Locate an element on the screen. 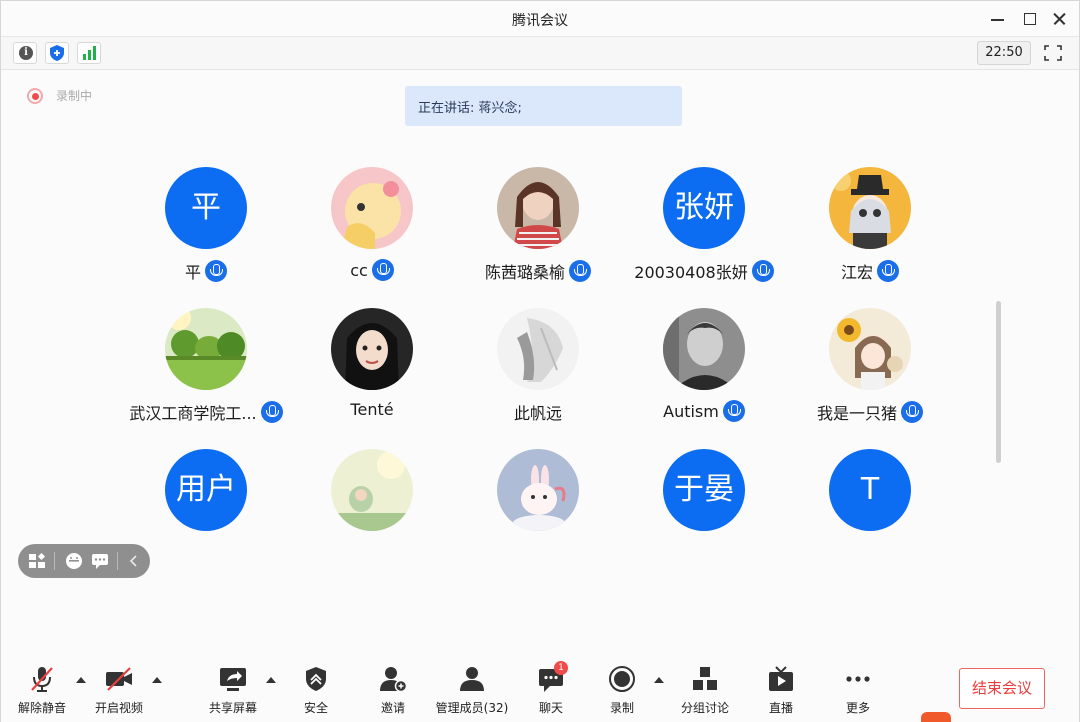 The height and width of the screenshot is (722, 1080). video-label: 开启视频 is located at coordinates (118, 708).